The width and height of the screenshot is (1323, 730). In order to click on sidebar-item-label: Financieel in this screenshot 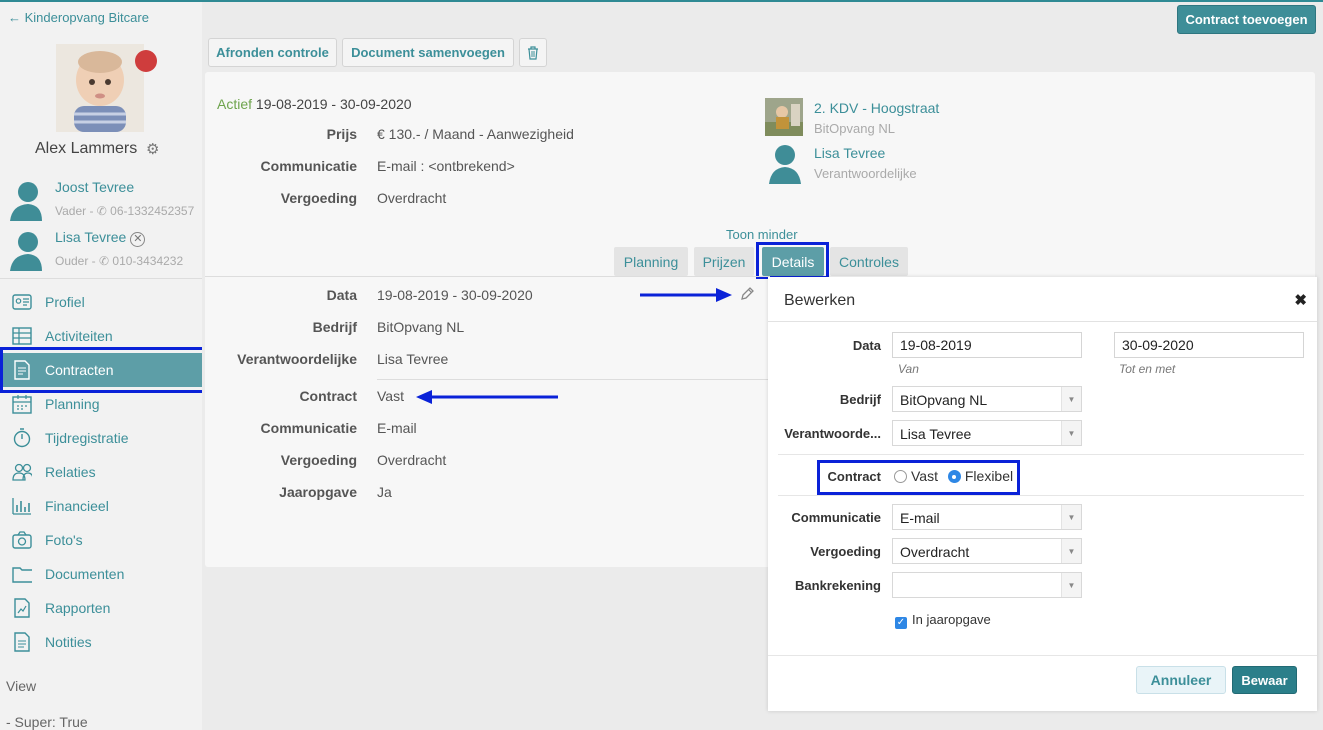, I will do `click(77, 506)`.